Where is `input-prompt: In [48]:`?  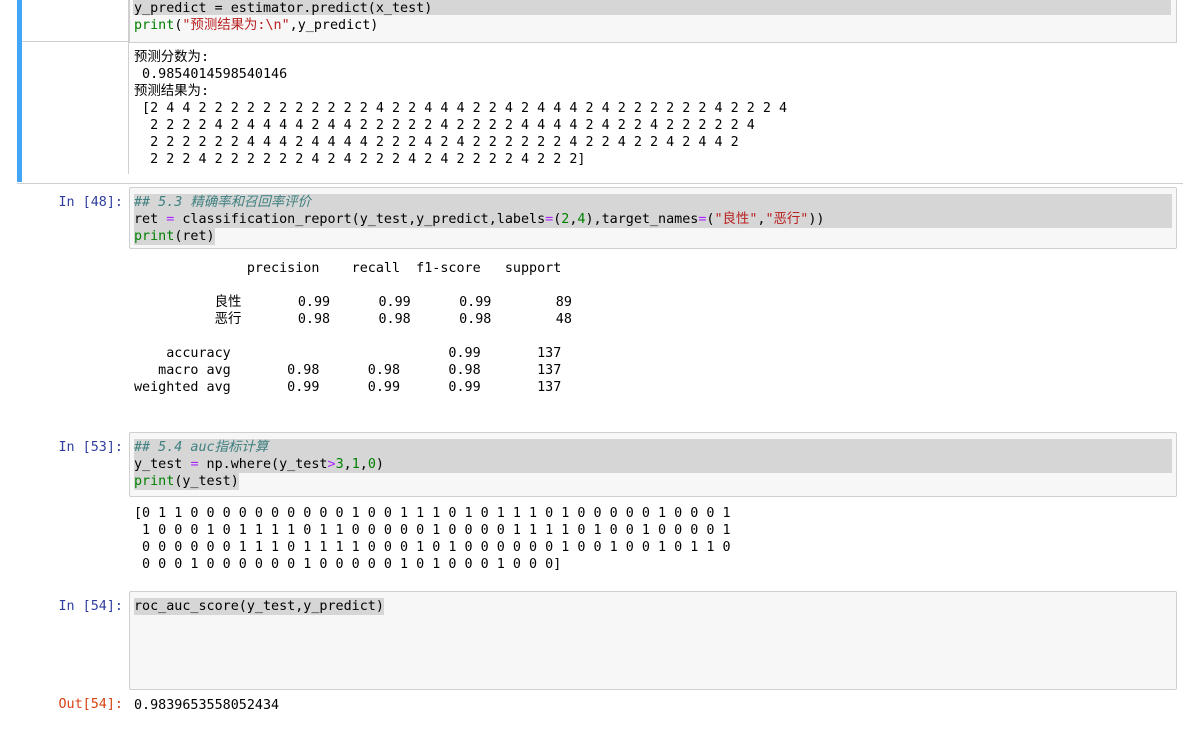
input-prompt: In [48]: is located at coordinates (91, 202).